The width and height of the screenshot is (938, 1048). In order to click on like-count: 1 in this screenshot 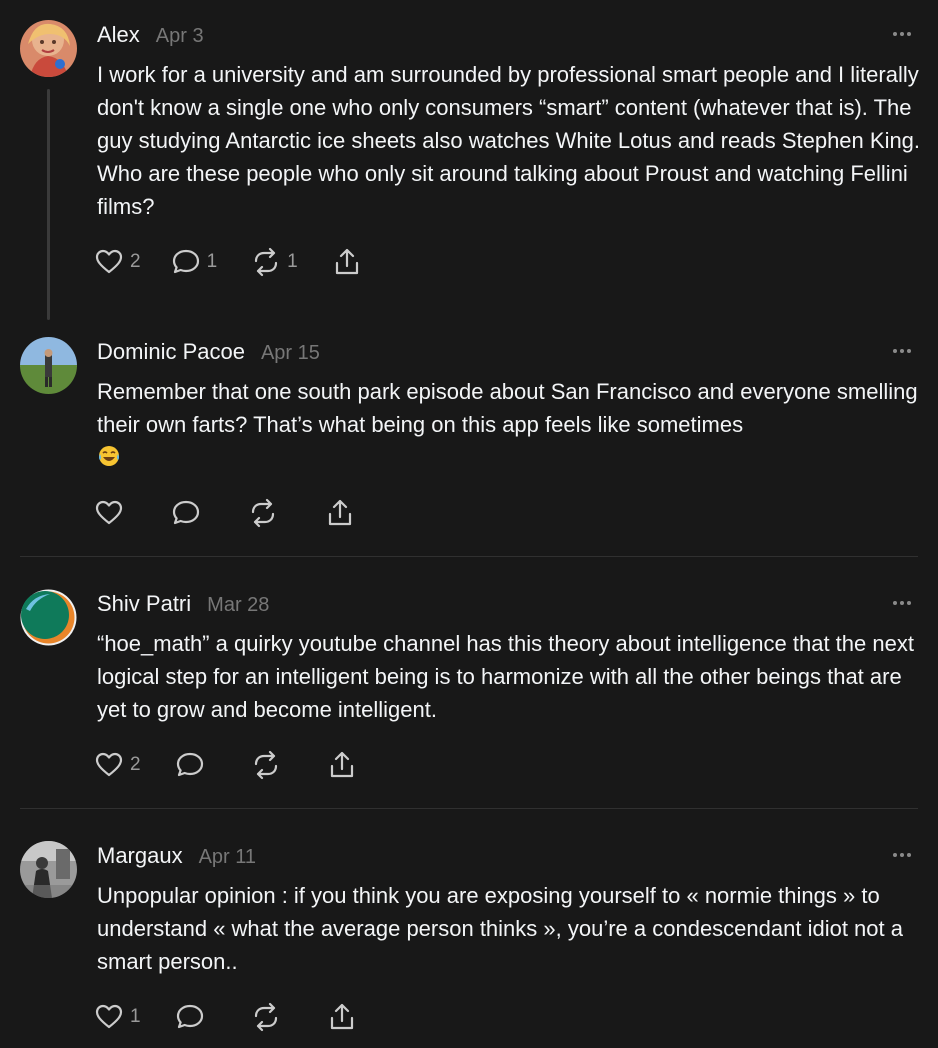, I will do `click(135, 1016)`.